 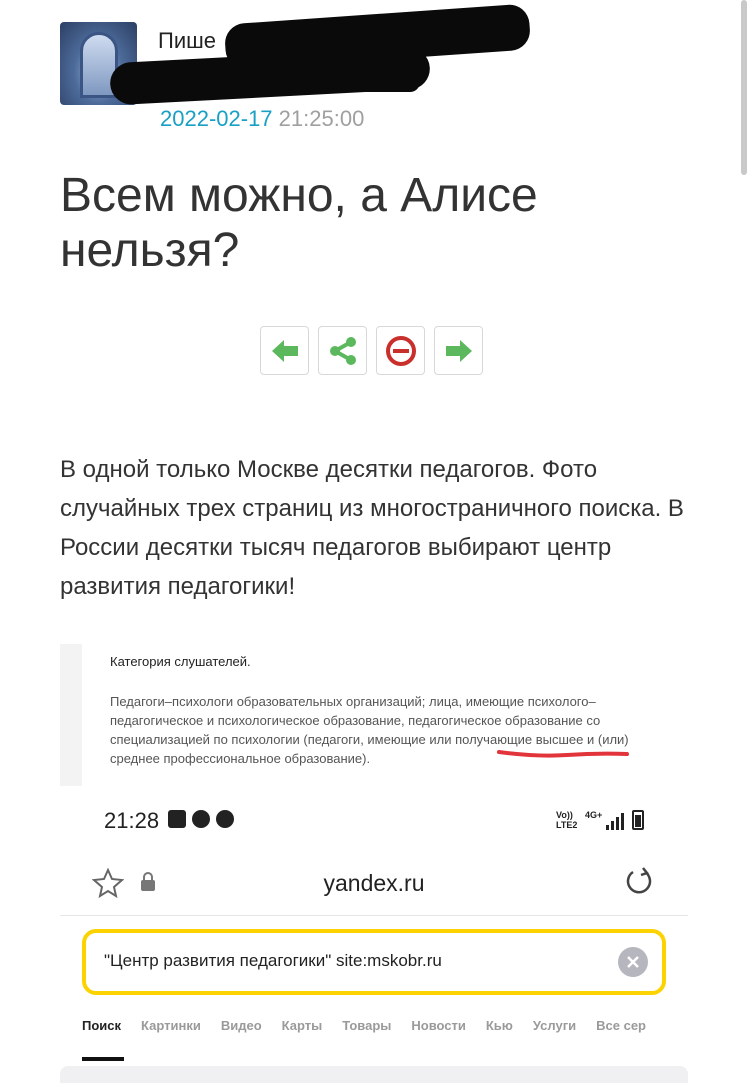 I want to click on skype-icon, so click(x=201, y=819).